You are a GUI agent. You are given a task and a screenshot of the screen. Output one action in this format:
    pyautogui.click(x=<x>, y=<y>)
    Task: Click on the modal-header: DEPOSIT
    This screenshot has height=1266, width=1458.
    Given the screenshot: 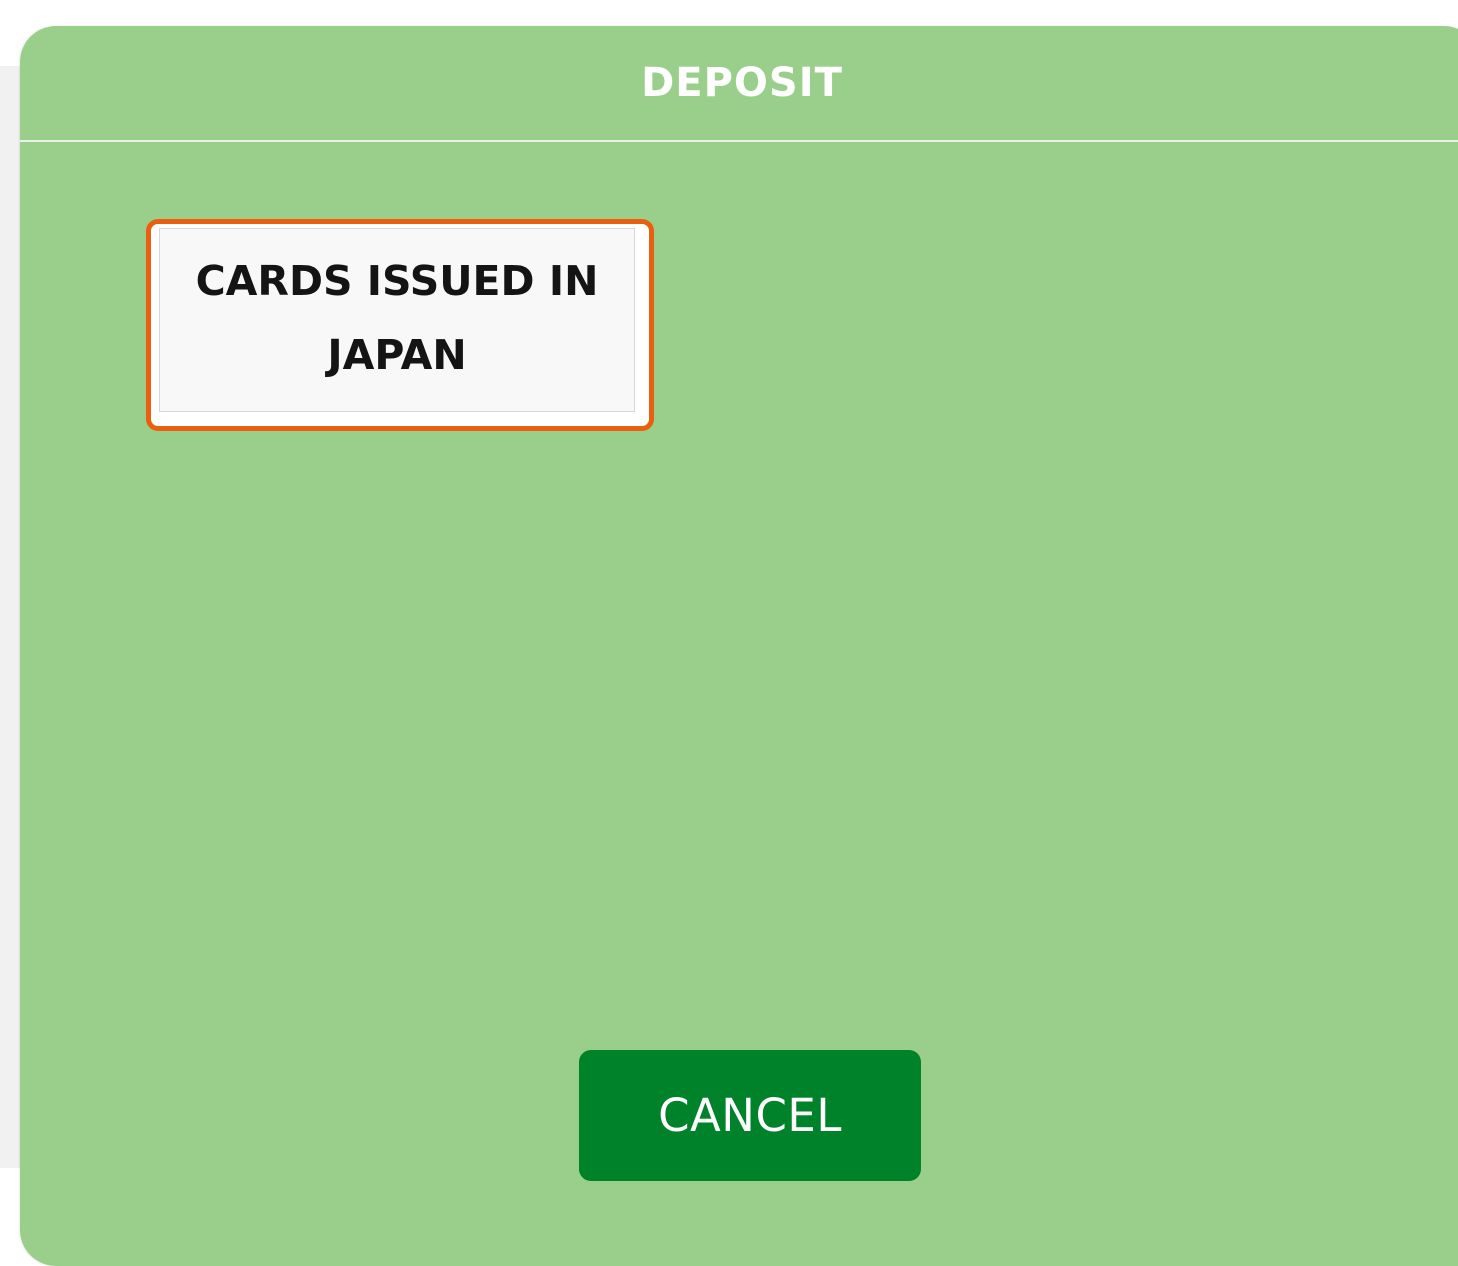 What is the action you would take?
    pyautogui.click(x=739, y=84)
    